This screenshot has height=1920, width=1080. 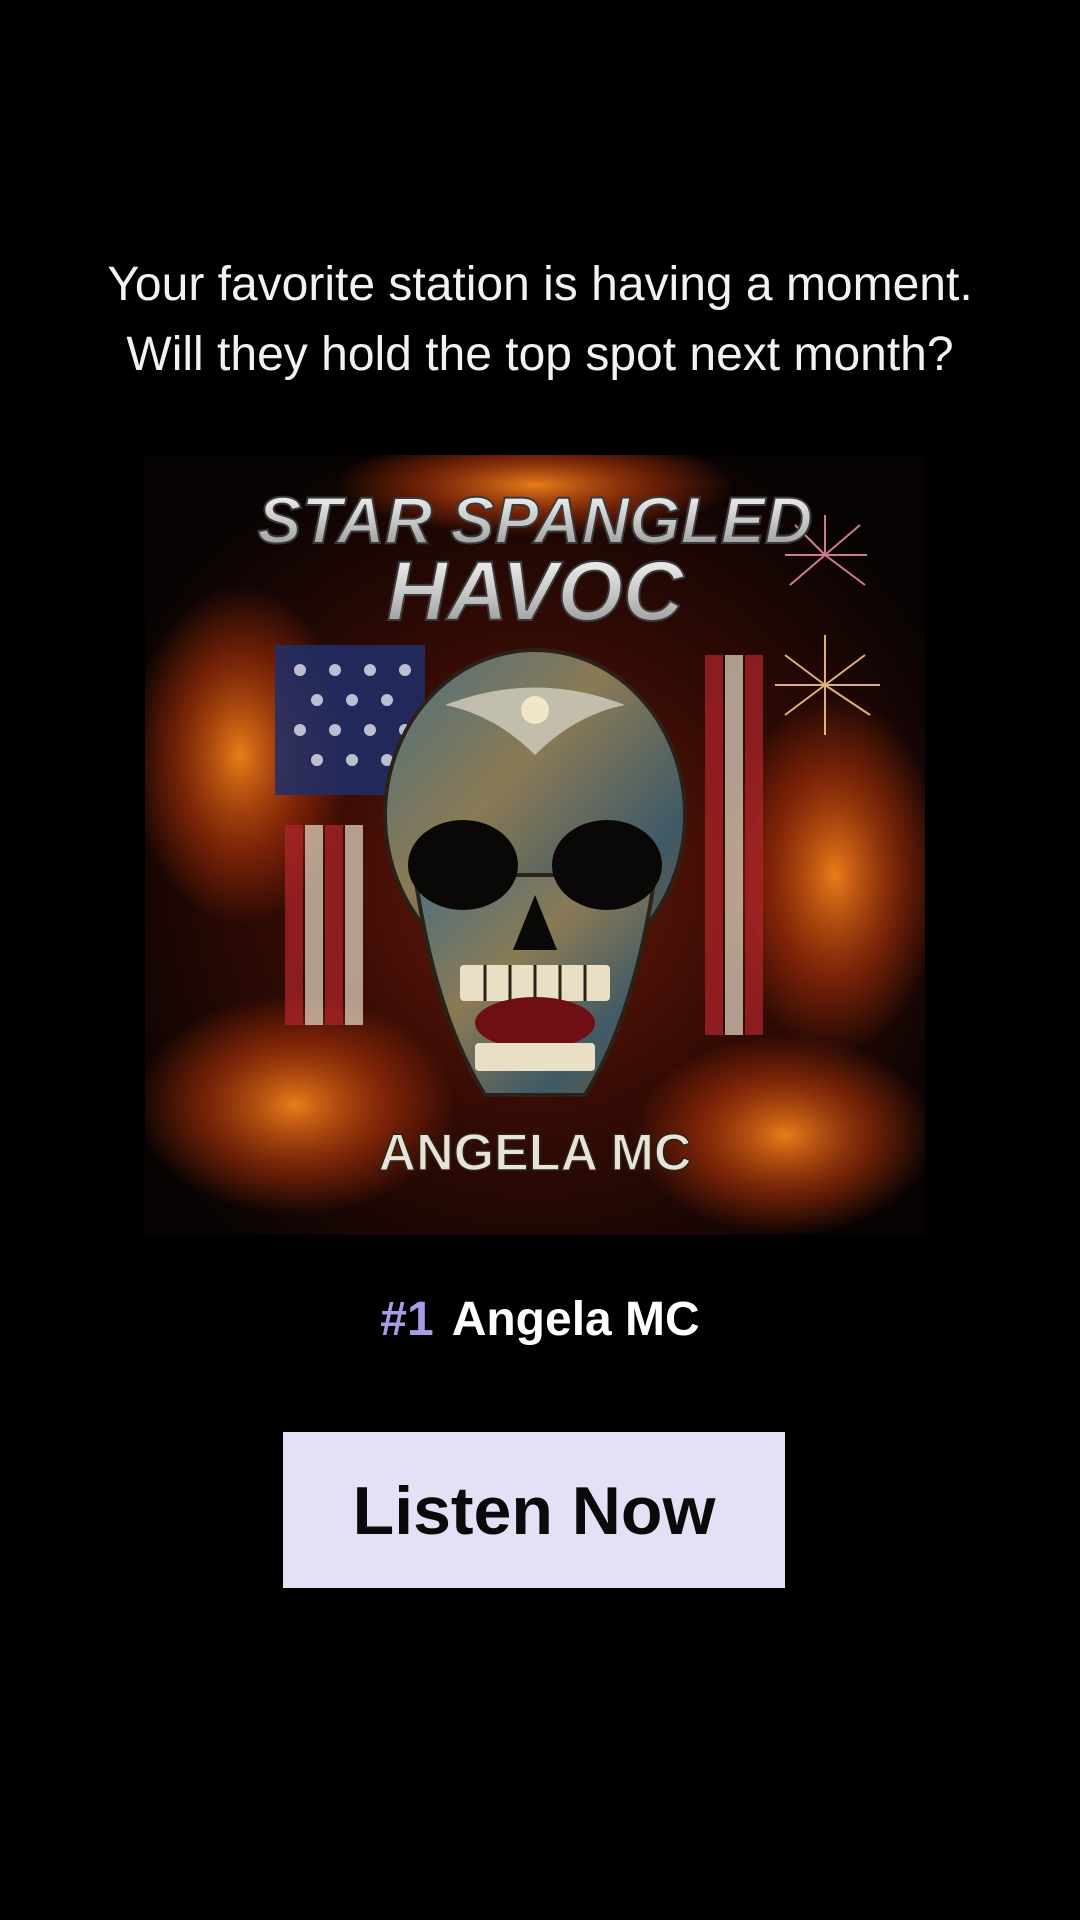 What do you see at coordinates (407, 1319) in the screenshot?
I see `rank-number: #1` at bounding box center [407, 1319].